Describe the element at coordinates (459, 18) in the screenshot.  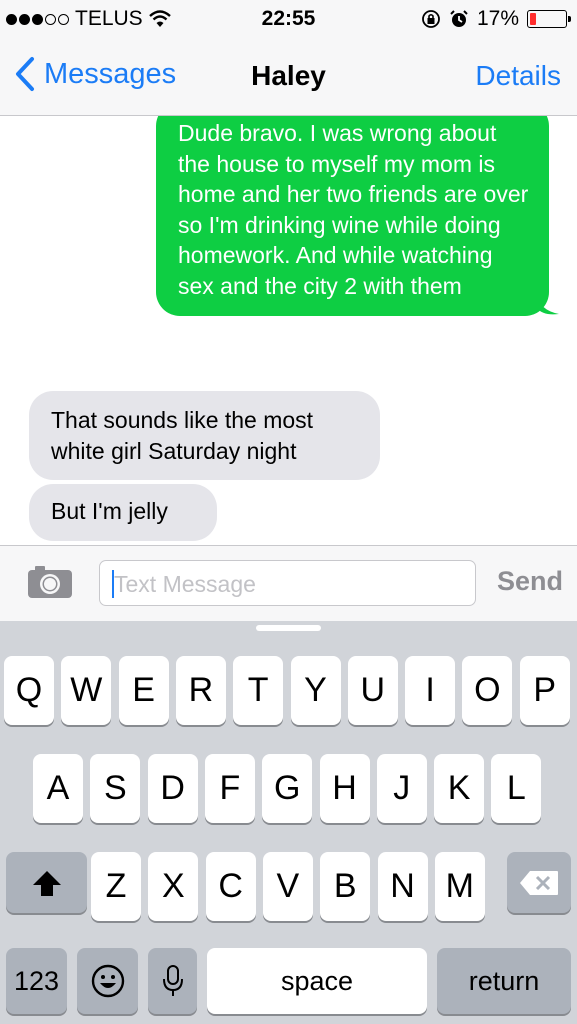
I see `alarm-icon` at that location.